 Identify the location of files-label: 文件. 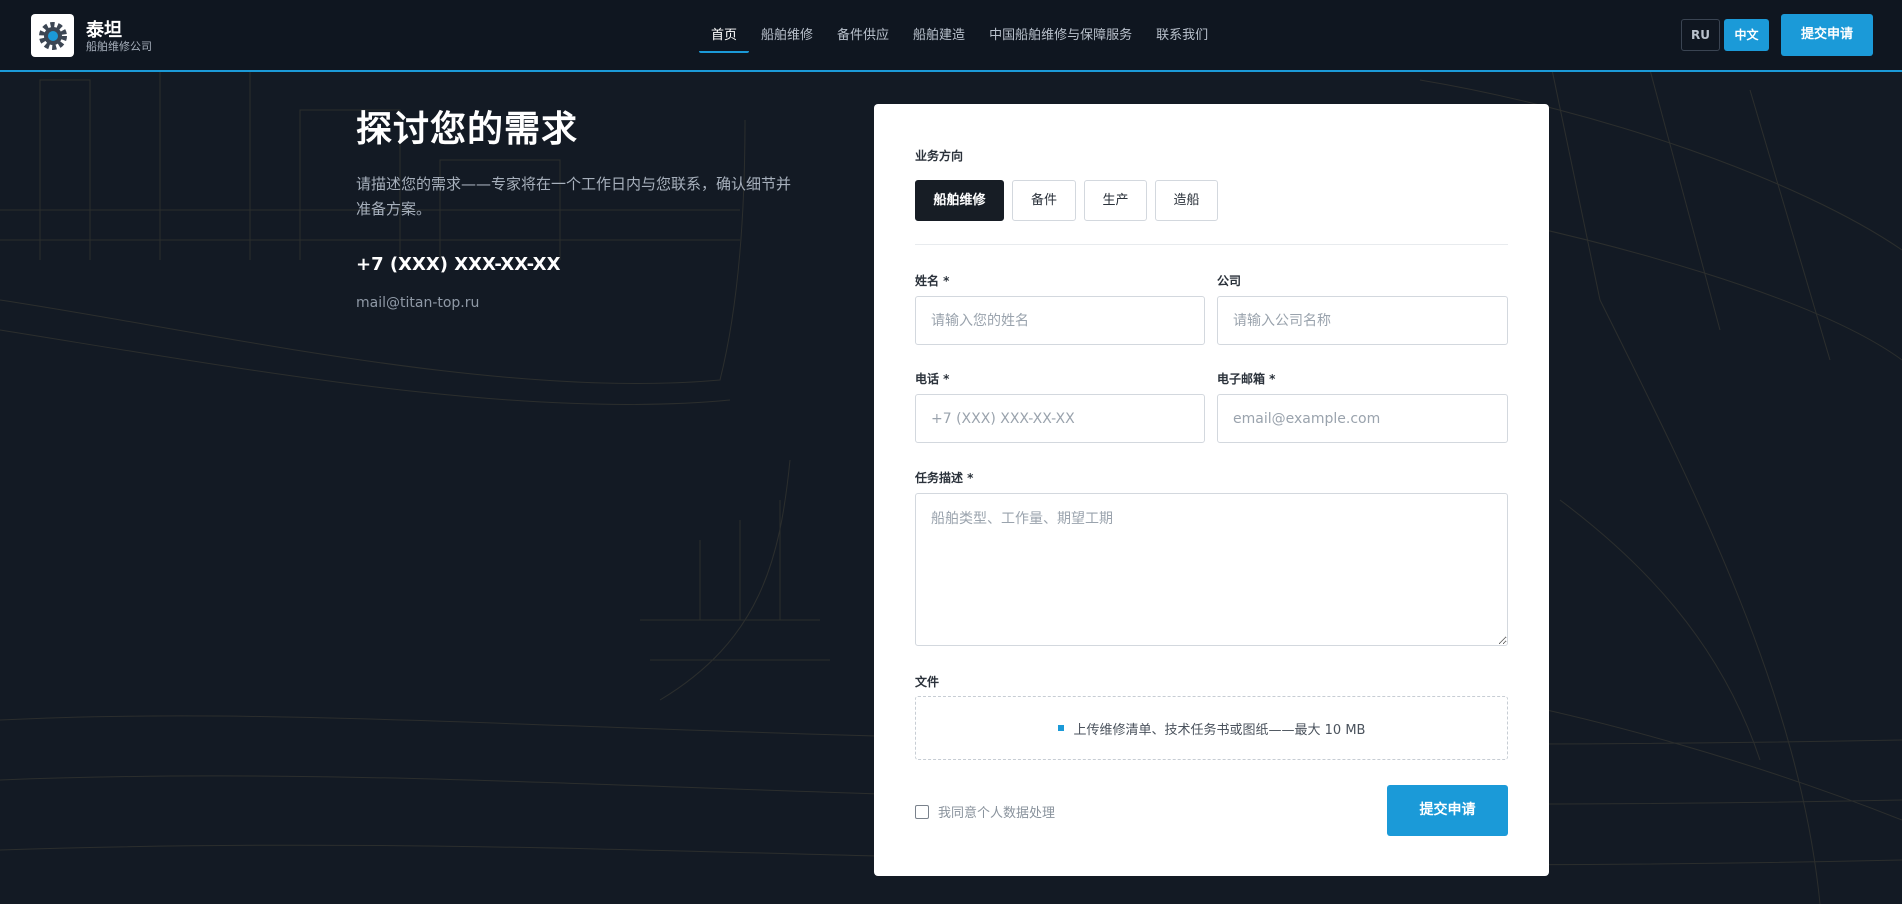
(927, 682).